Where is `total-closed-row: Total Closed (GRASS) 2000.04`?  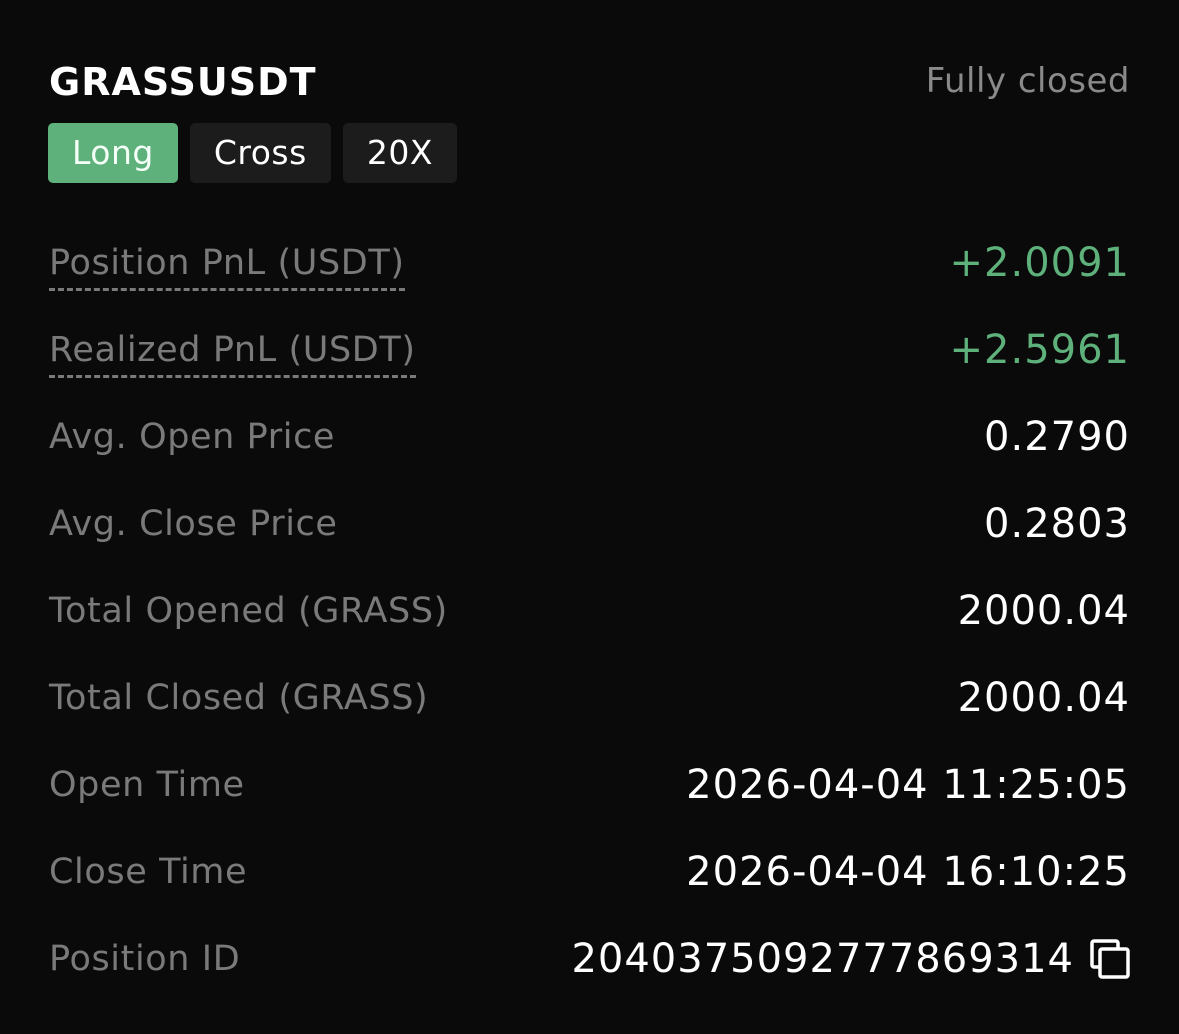 total-closed-row: Total Closed (GRASS) 2000.04 is located at coordinates (589, 706).